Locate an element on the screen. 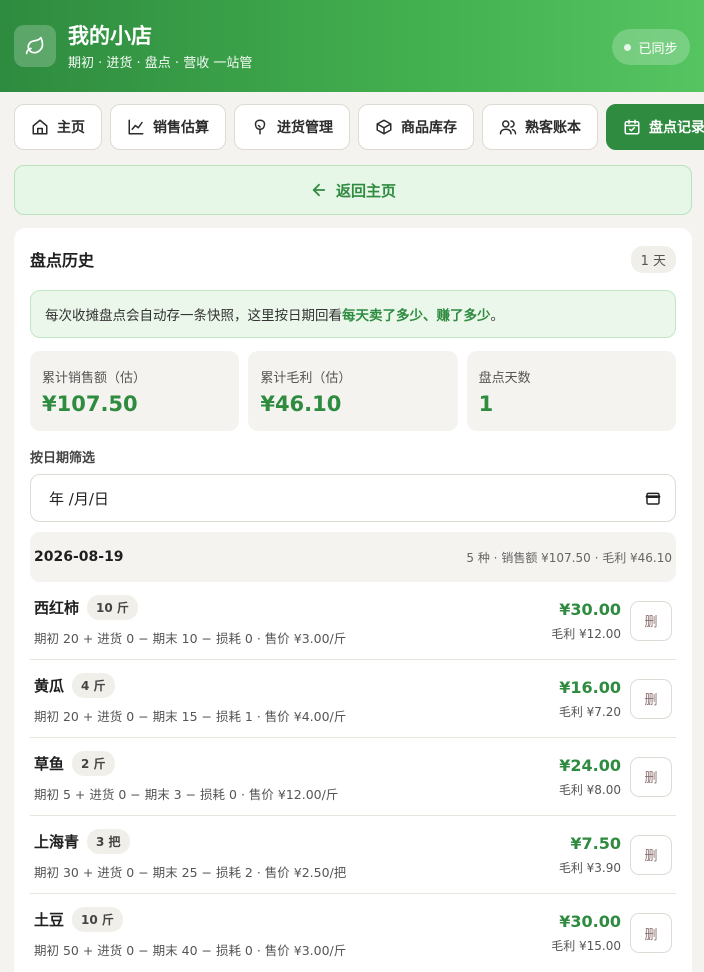  tab-label: 商品库存 is located at coordinates (429, 128).